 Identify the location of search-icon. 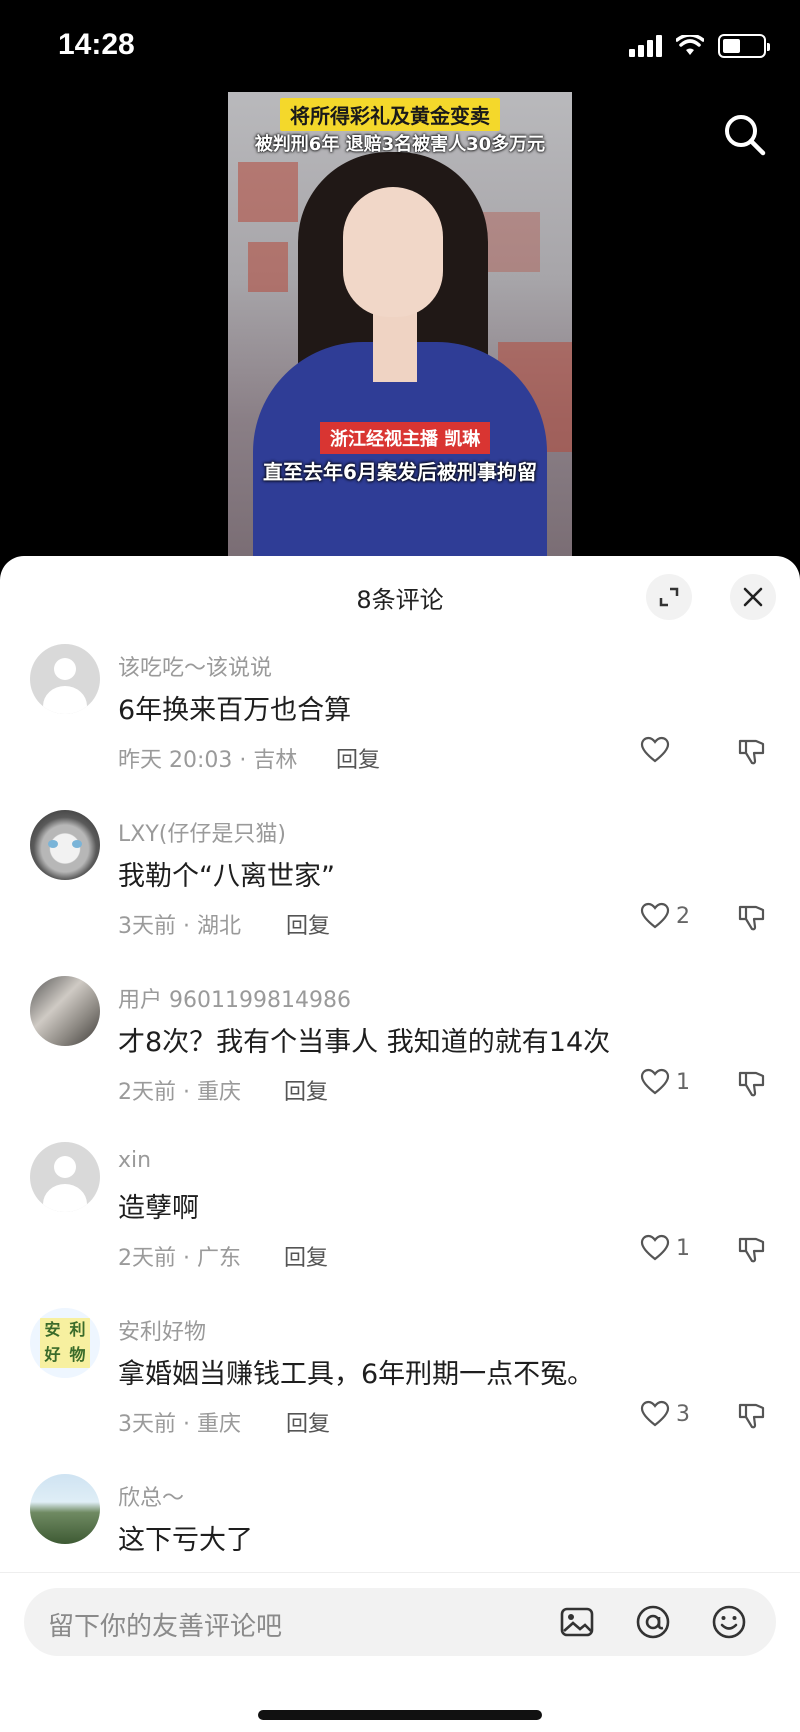
(745, 135).